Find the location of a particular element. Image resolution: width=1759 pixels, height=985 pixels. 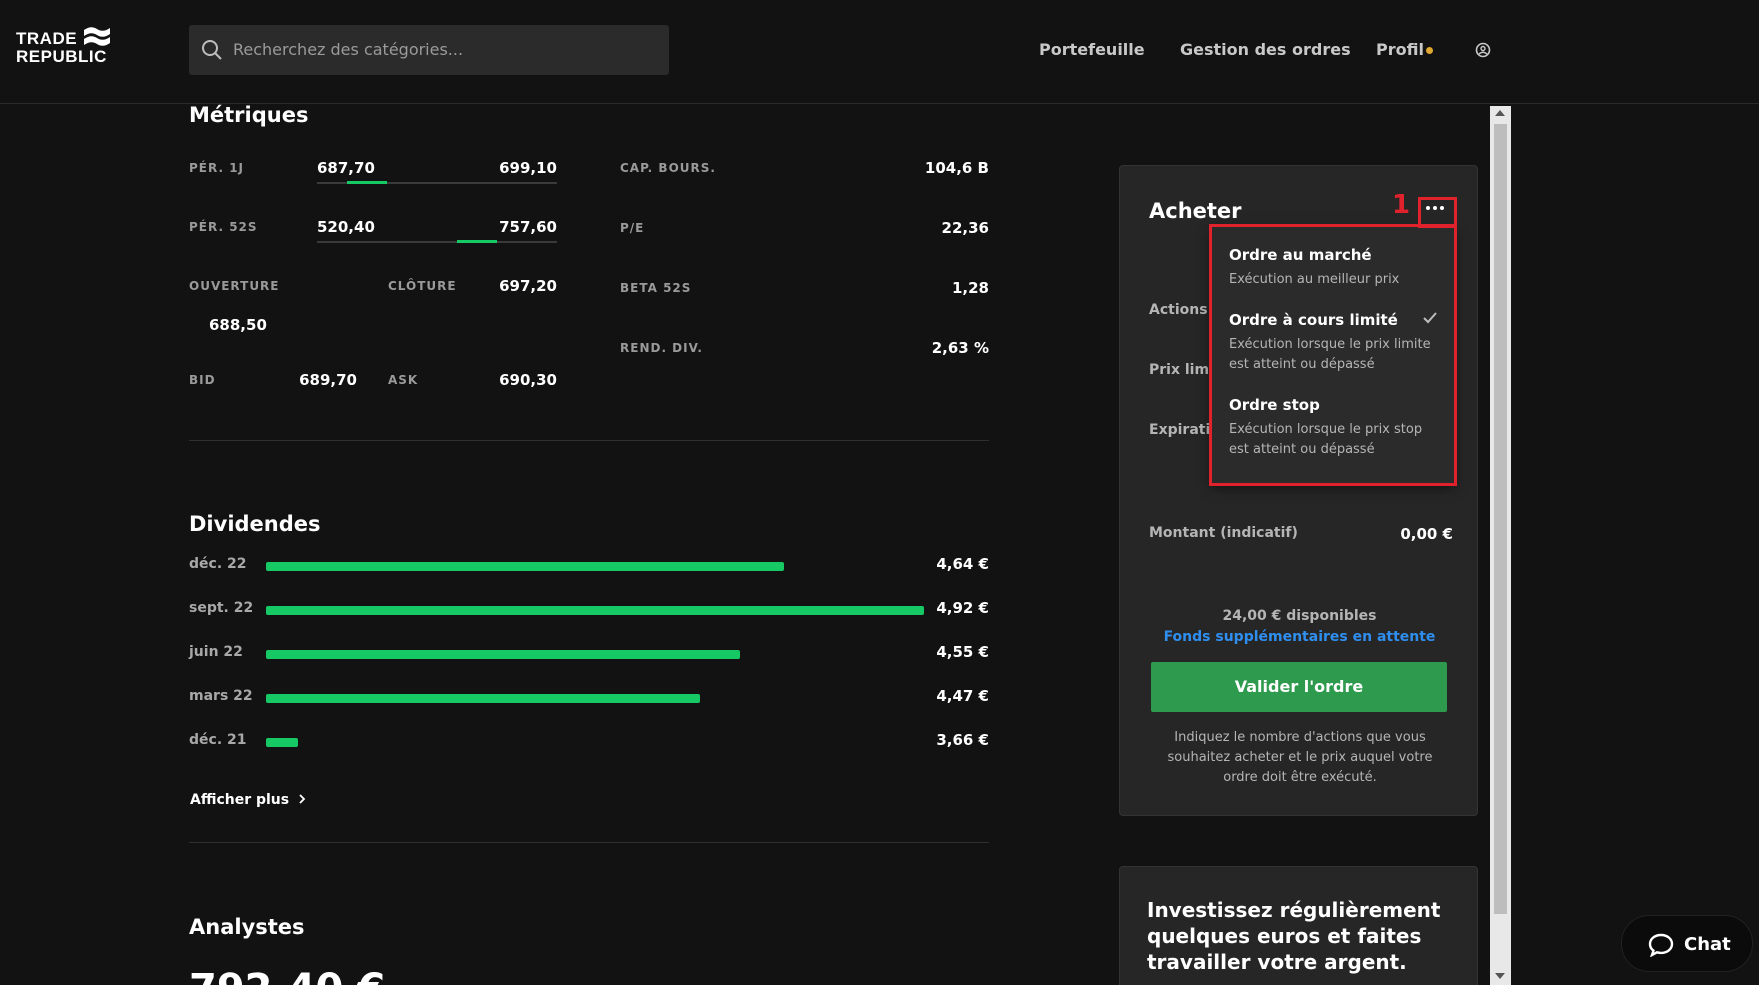

annotation-box-menu is located at coordinates (1333, 355).